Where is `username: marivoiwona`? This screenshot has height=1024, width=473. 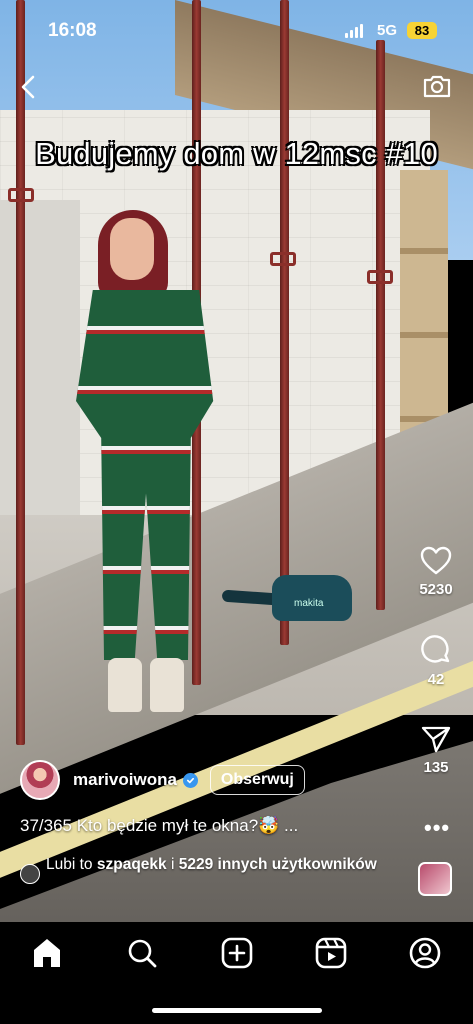
username: marivoiwona is located at coordinates (125, 780).